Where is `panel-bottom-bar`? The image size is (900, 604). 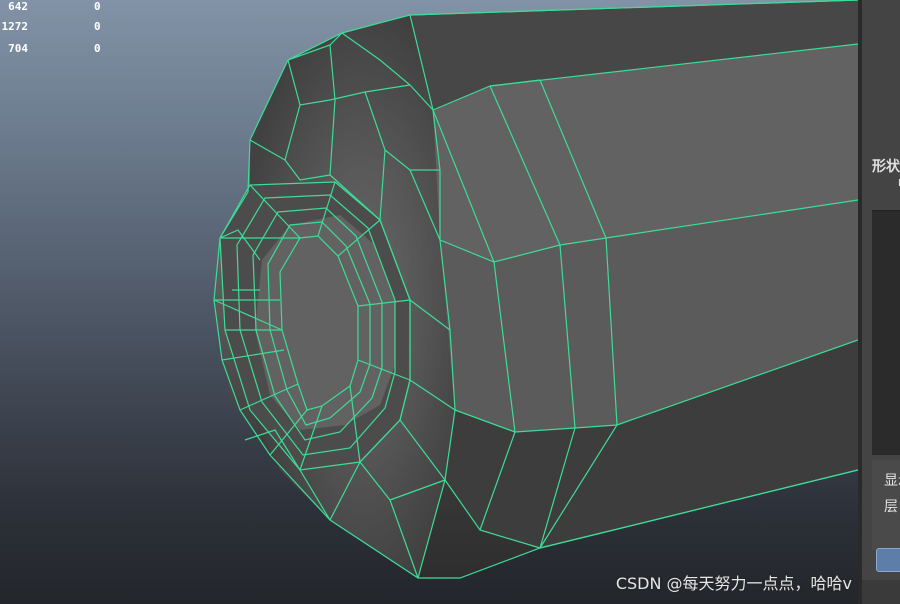 panel-bottom-bar is located at coordinates (881, 592).